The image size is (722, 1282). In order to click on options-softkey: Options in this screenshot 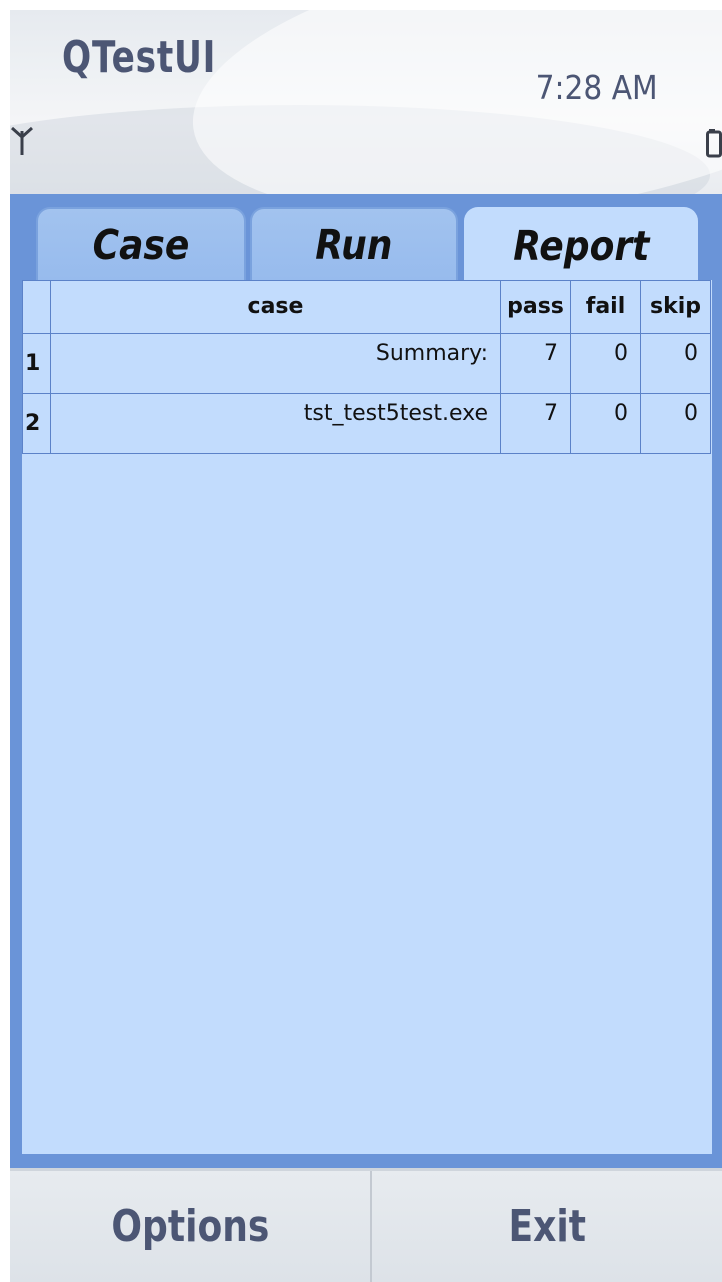, I will do `click(190, 1226)`.